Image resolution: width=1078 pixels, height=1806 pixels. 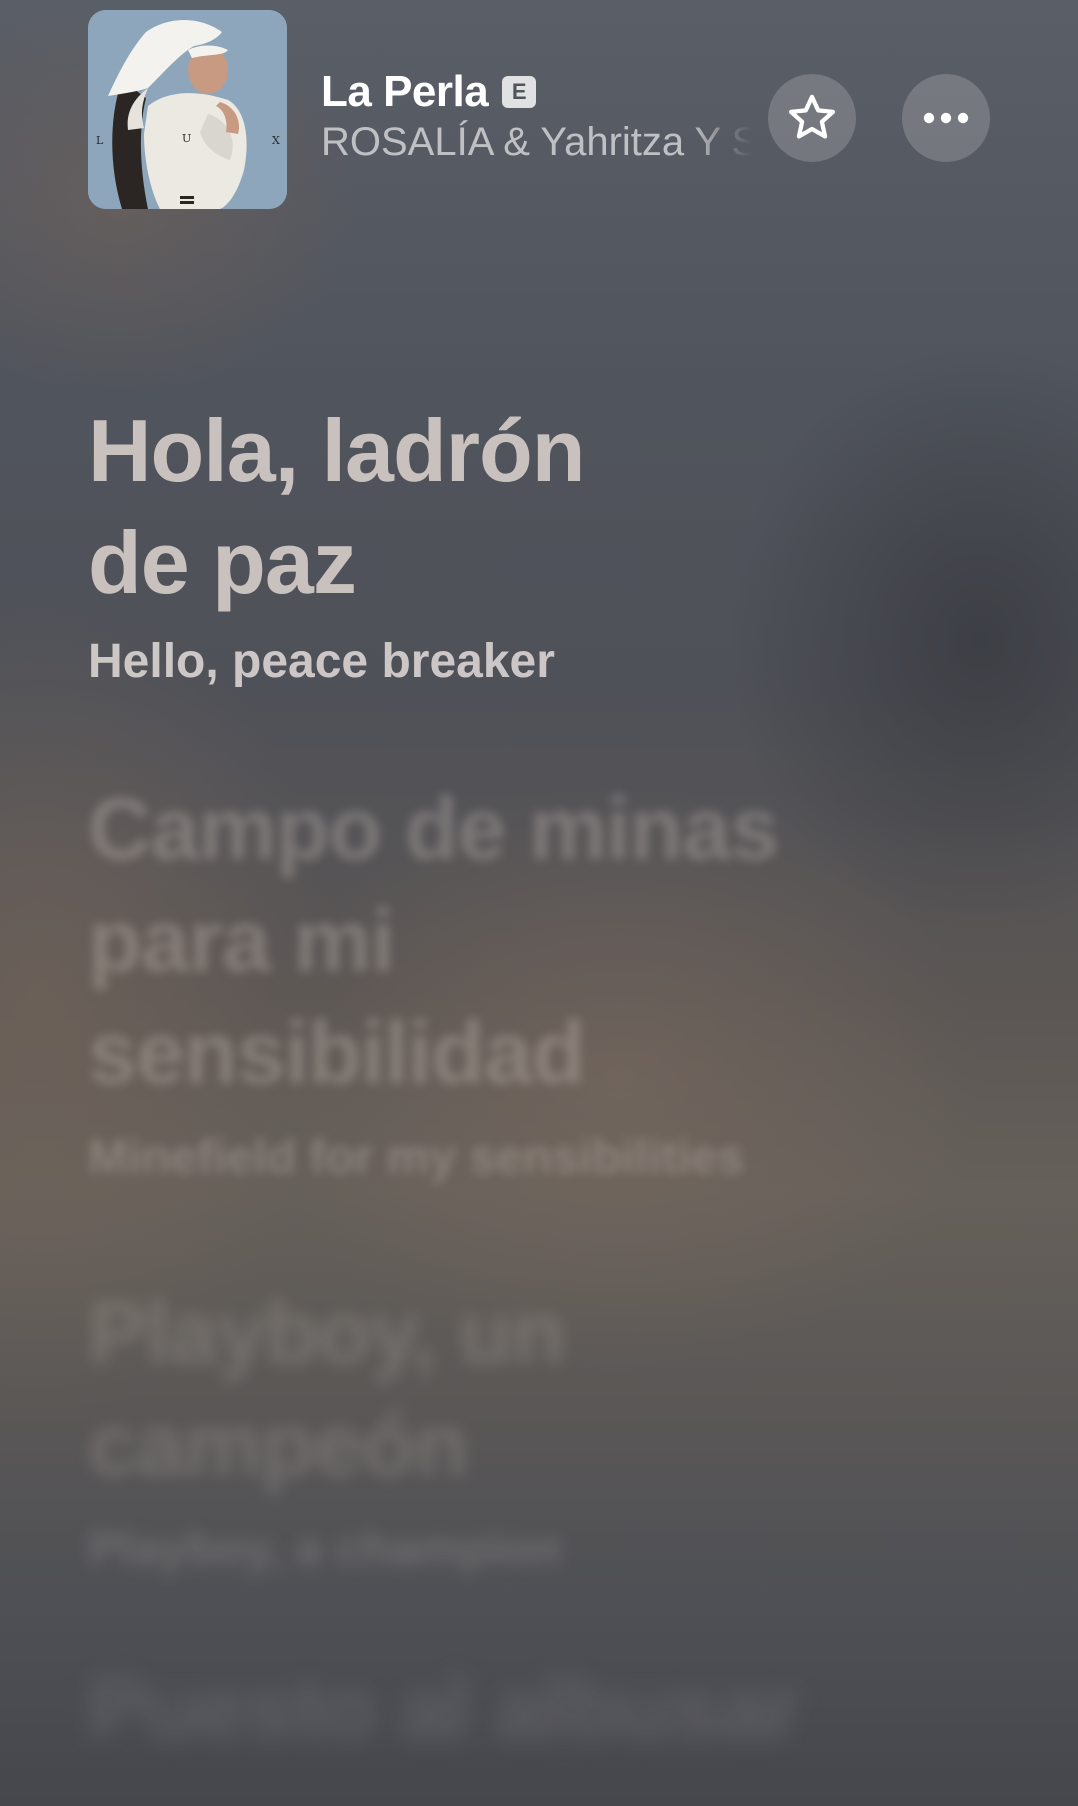 I want to click on album-cover-illustration, so click(x=187, y=109).